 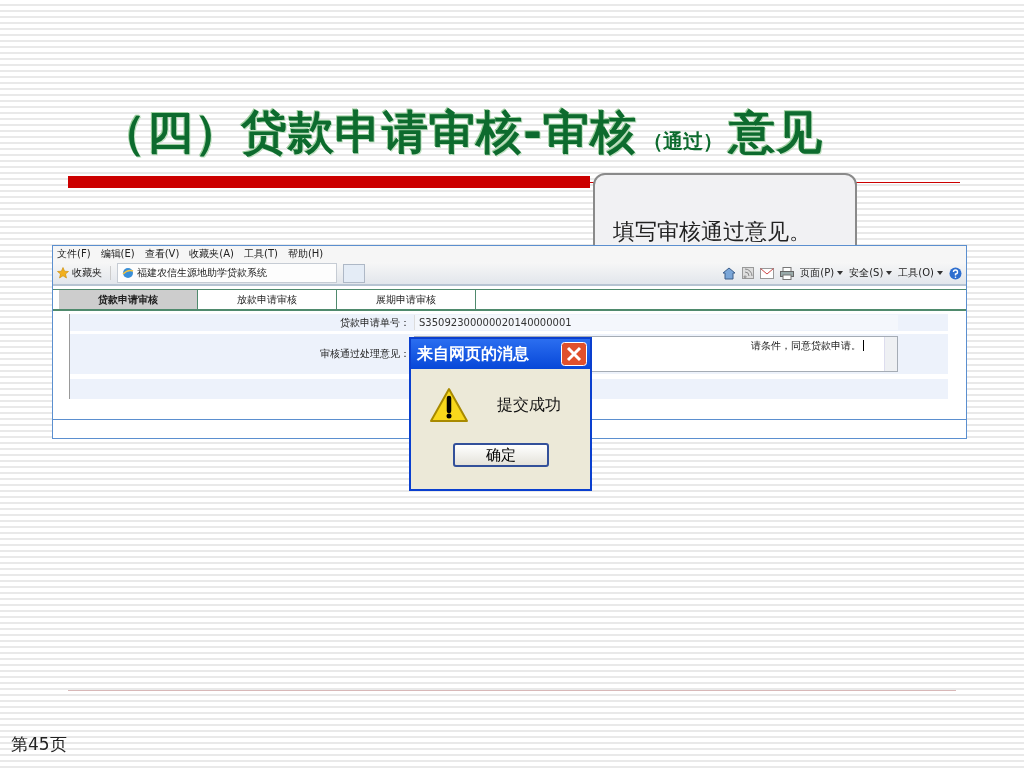 I want to click on menu-item: 编辑(E), so click(x=117, y=254).